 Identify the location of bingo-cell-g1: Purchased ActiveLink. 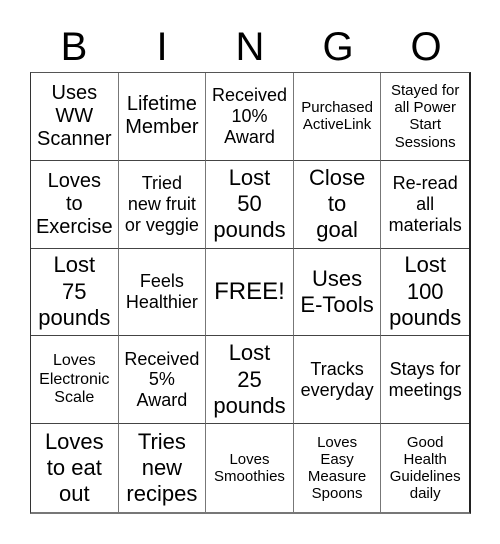
(337, 117).